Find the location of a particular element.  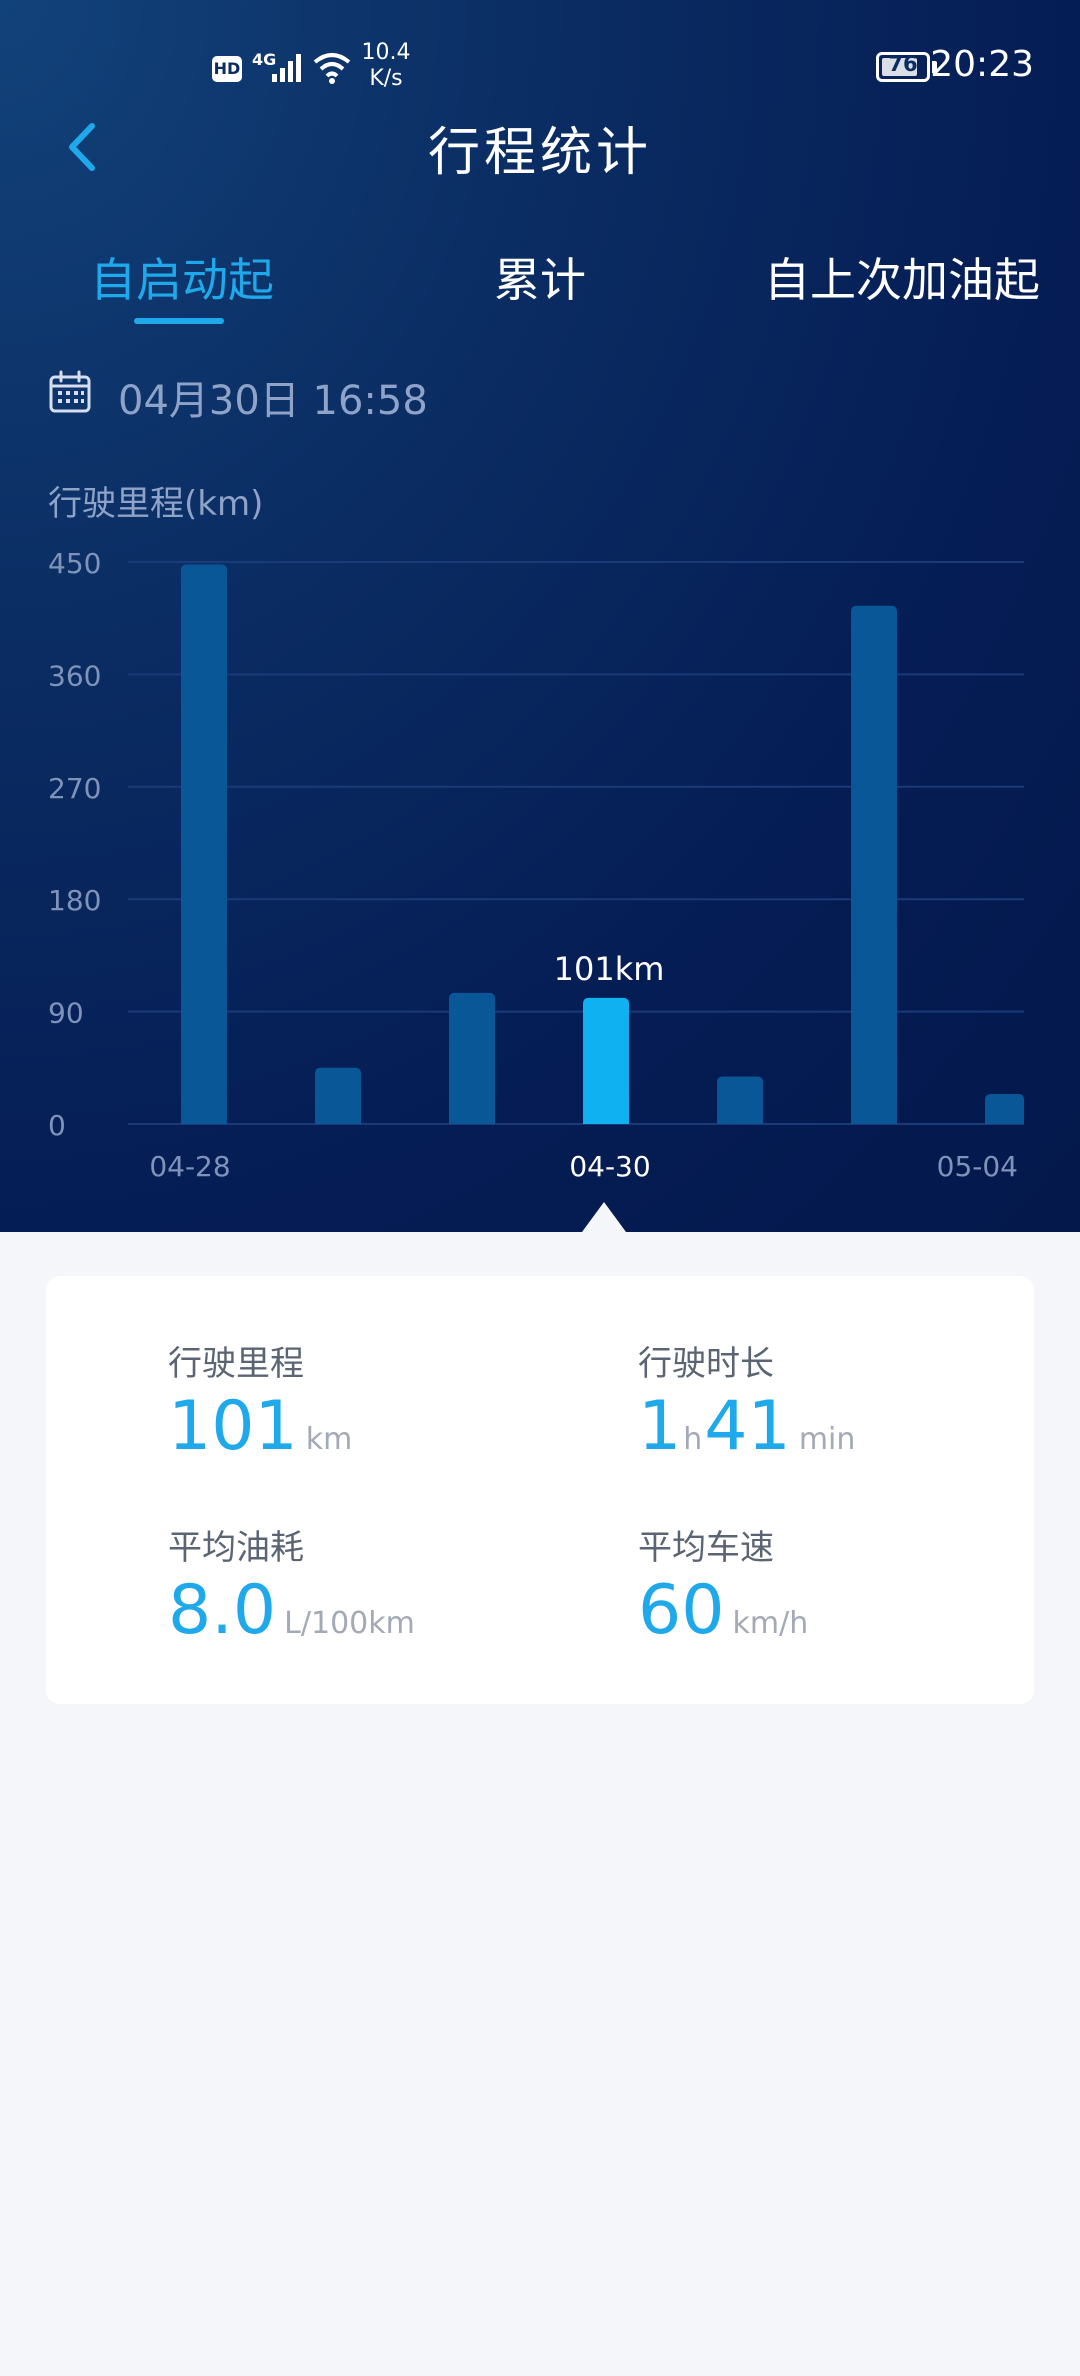

stat-speed-label: 平均车速 is located at coordinates (706, 1548).